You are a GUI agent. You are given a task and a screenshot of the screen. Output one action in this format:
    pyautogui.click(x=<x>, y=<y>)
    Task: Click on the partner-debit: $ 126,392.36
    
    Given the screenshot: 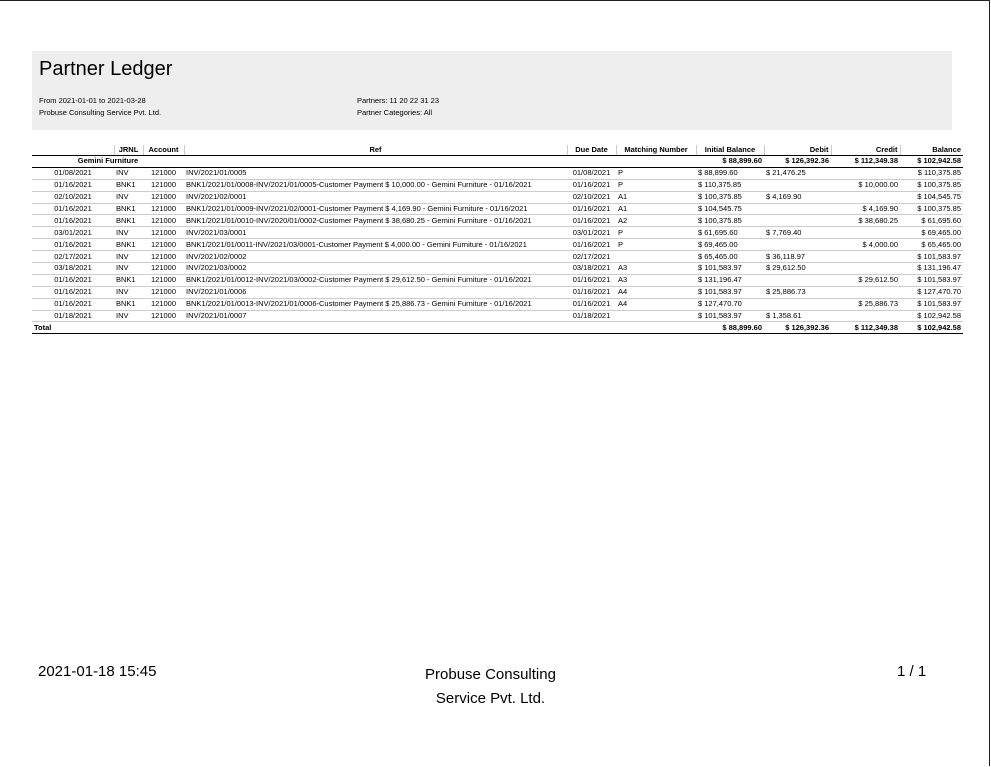 What is the action you would take?
    pyautogui.click(x=797, y=161)
    